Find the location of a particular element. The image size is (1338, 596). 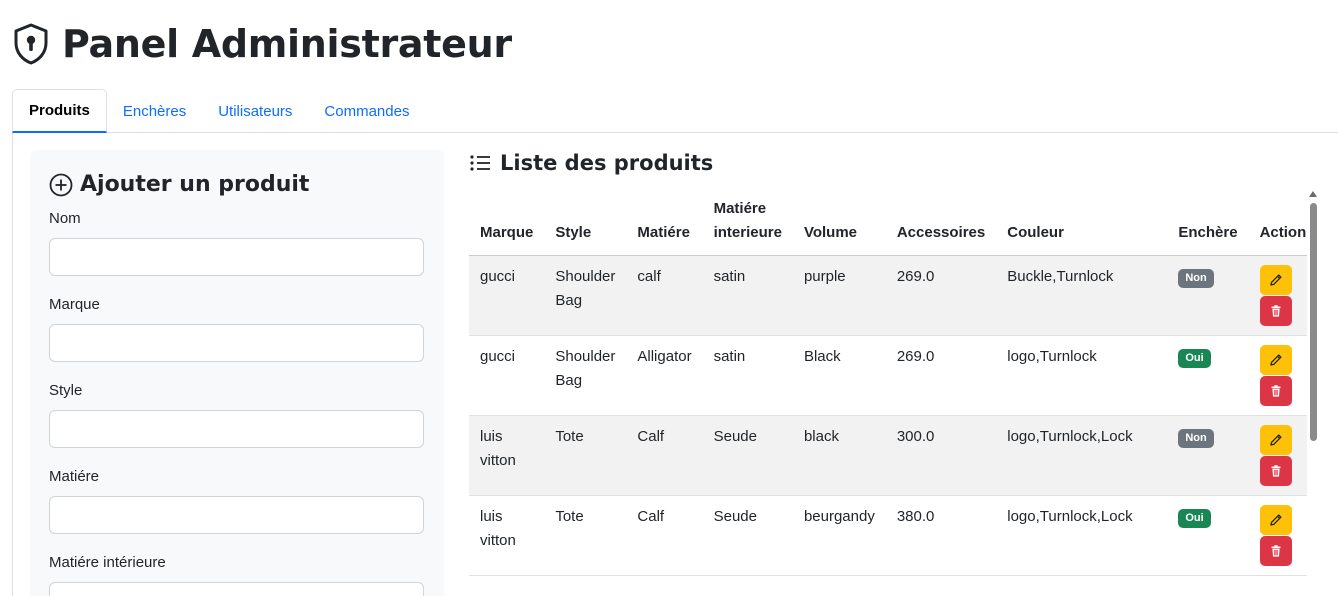

cell-volume: purple is located at coordinates (839, 295).